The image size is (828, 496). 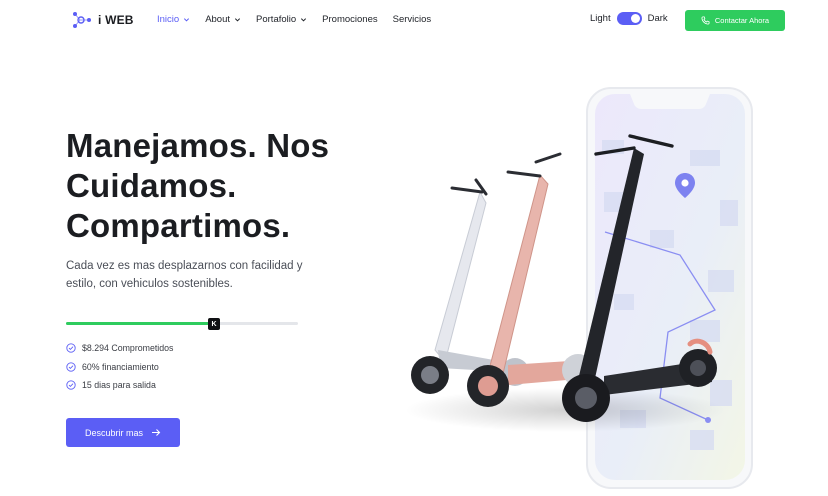 I want to click on funding-progress: K, so click(x=182, y=324).